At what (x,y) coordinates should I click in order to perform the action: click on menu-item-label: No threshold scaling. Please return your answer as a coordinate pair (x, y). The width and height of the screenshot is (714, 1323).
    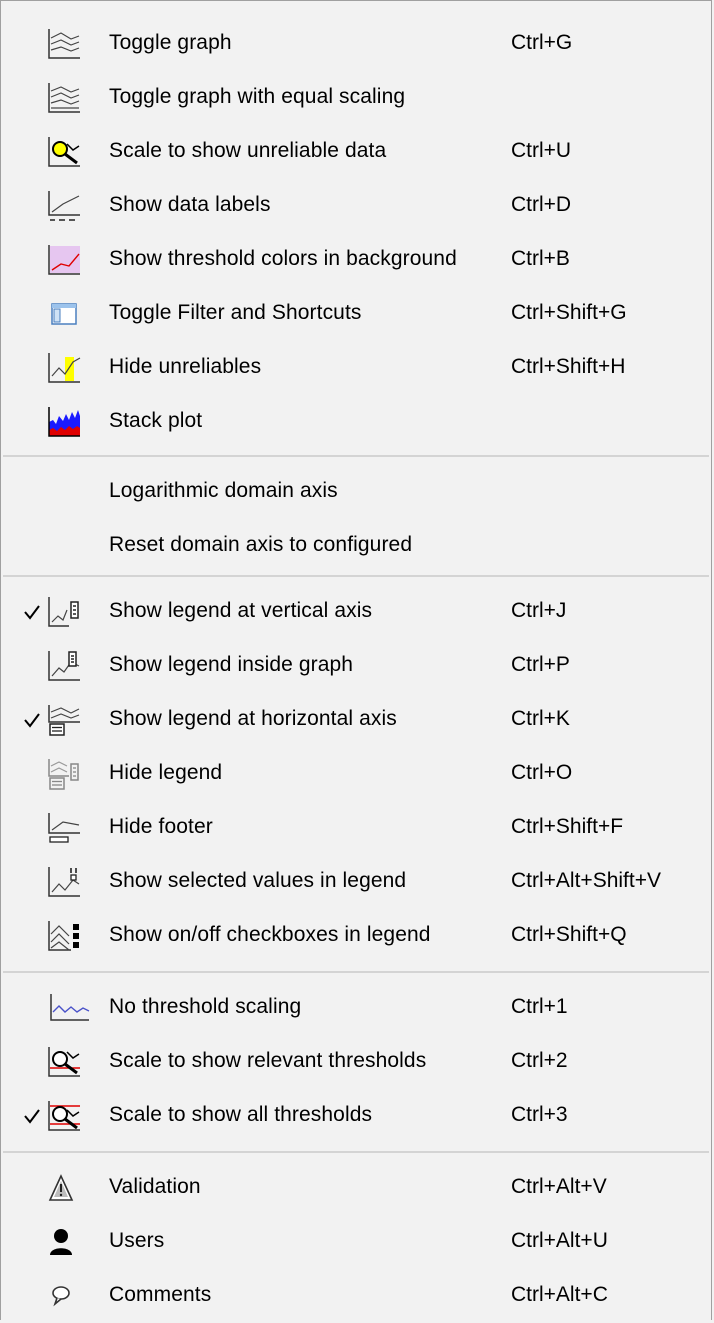
    Looking at the image, I should click on (205, 1006).